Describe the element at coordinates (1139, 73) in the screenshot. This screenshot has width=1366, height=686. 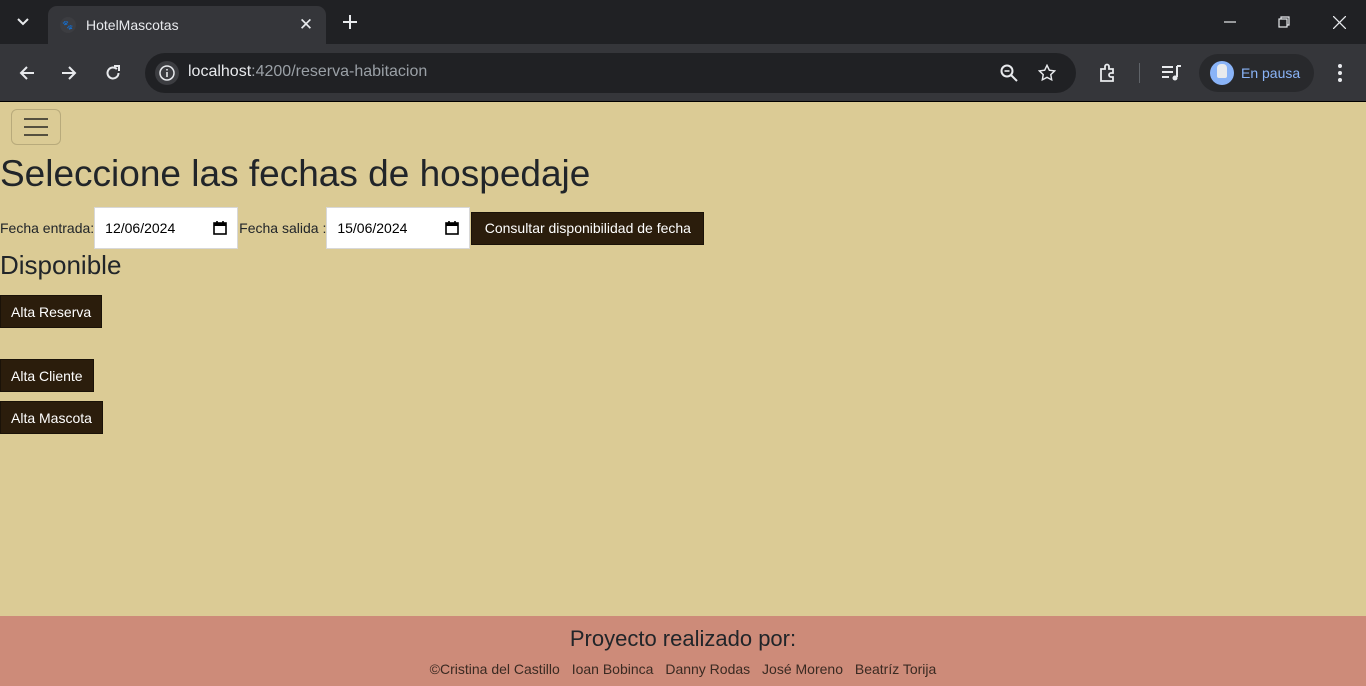
I see `toolbar-divider` at that location.